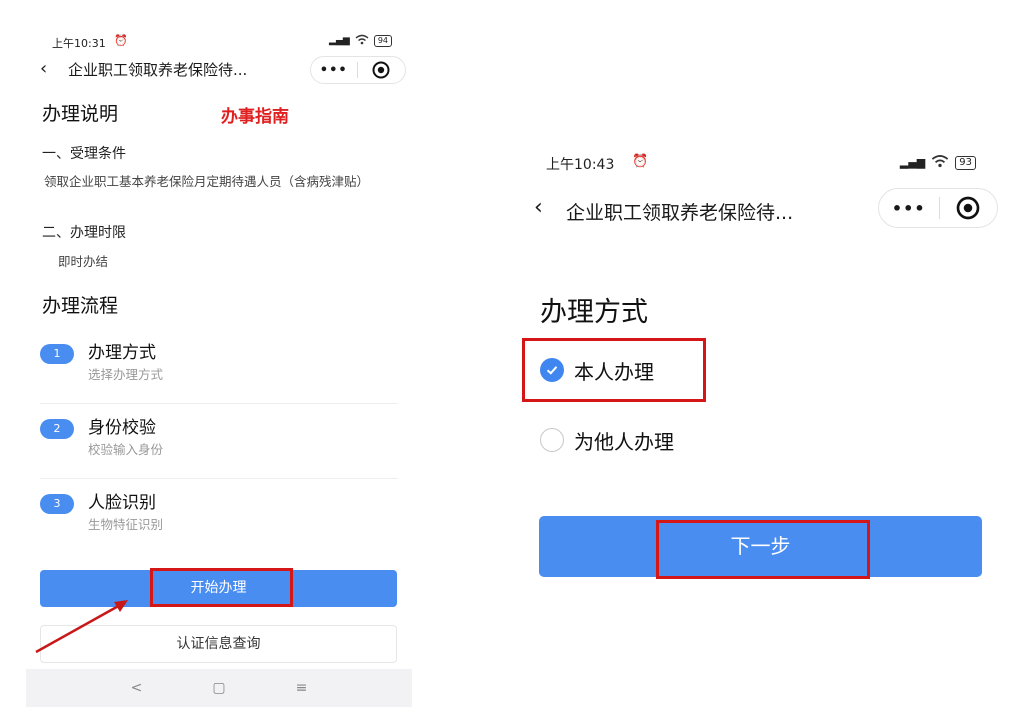  Describe the element at coordinates (552, 440) in the screenshot. I see `unchecked-radio-icon` at that location.